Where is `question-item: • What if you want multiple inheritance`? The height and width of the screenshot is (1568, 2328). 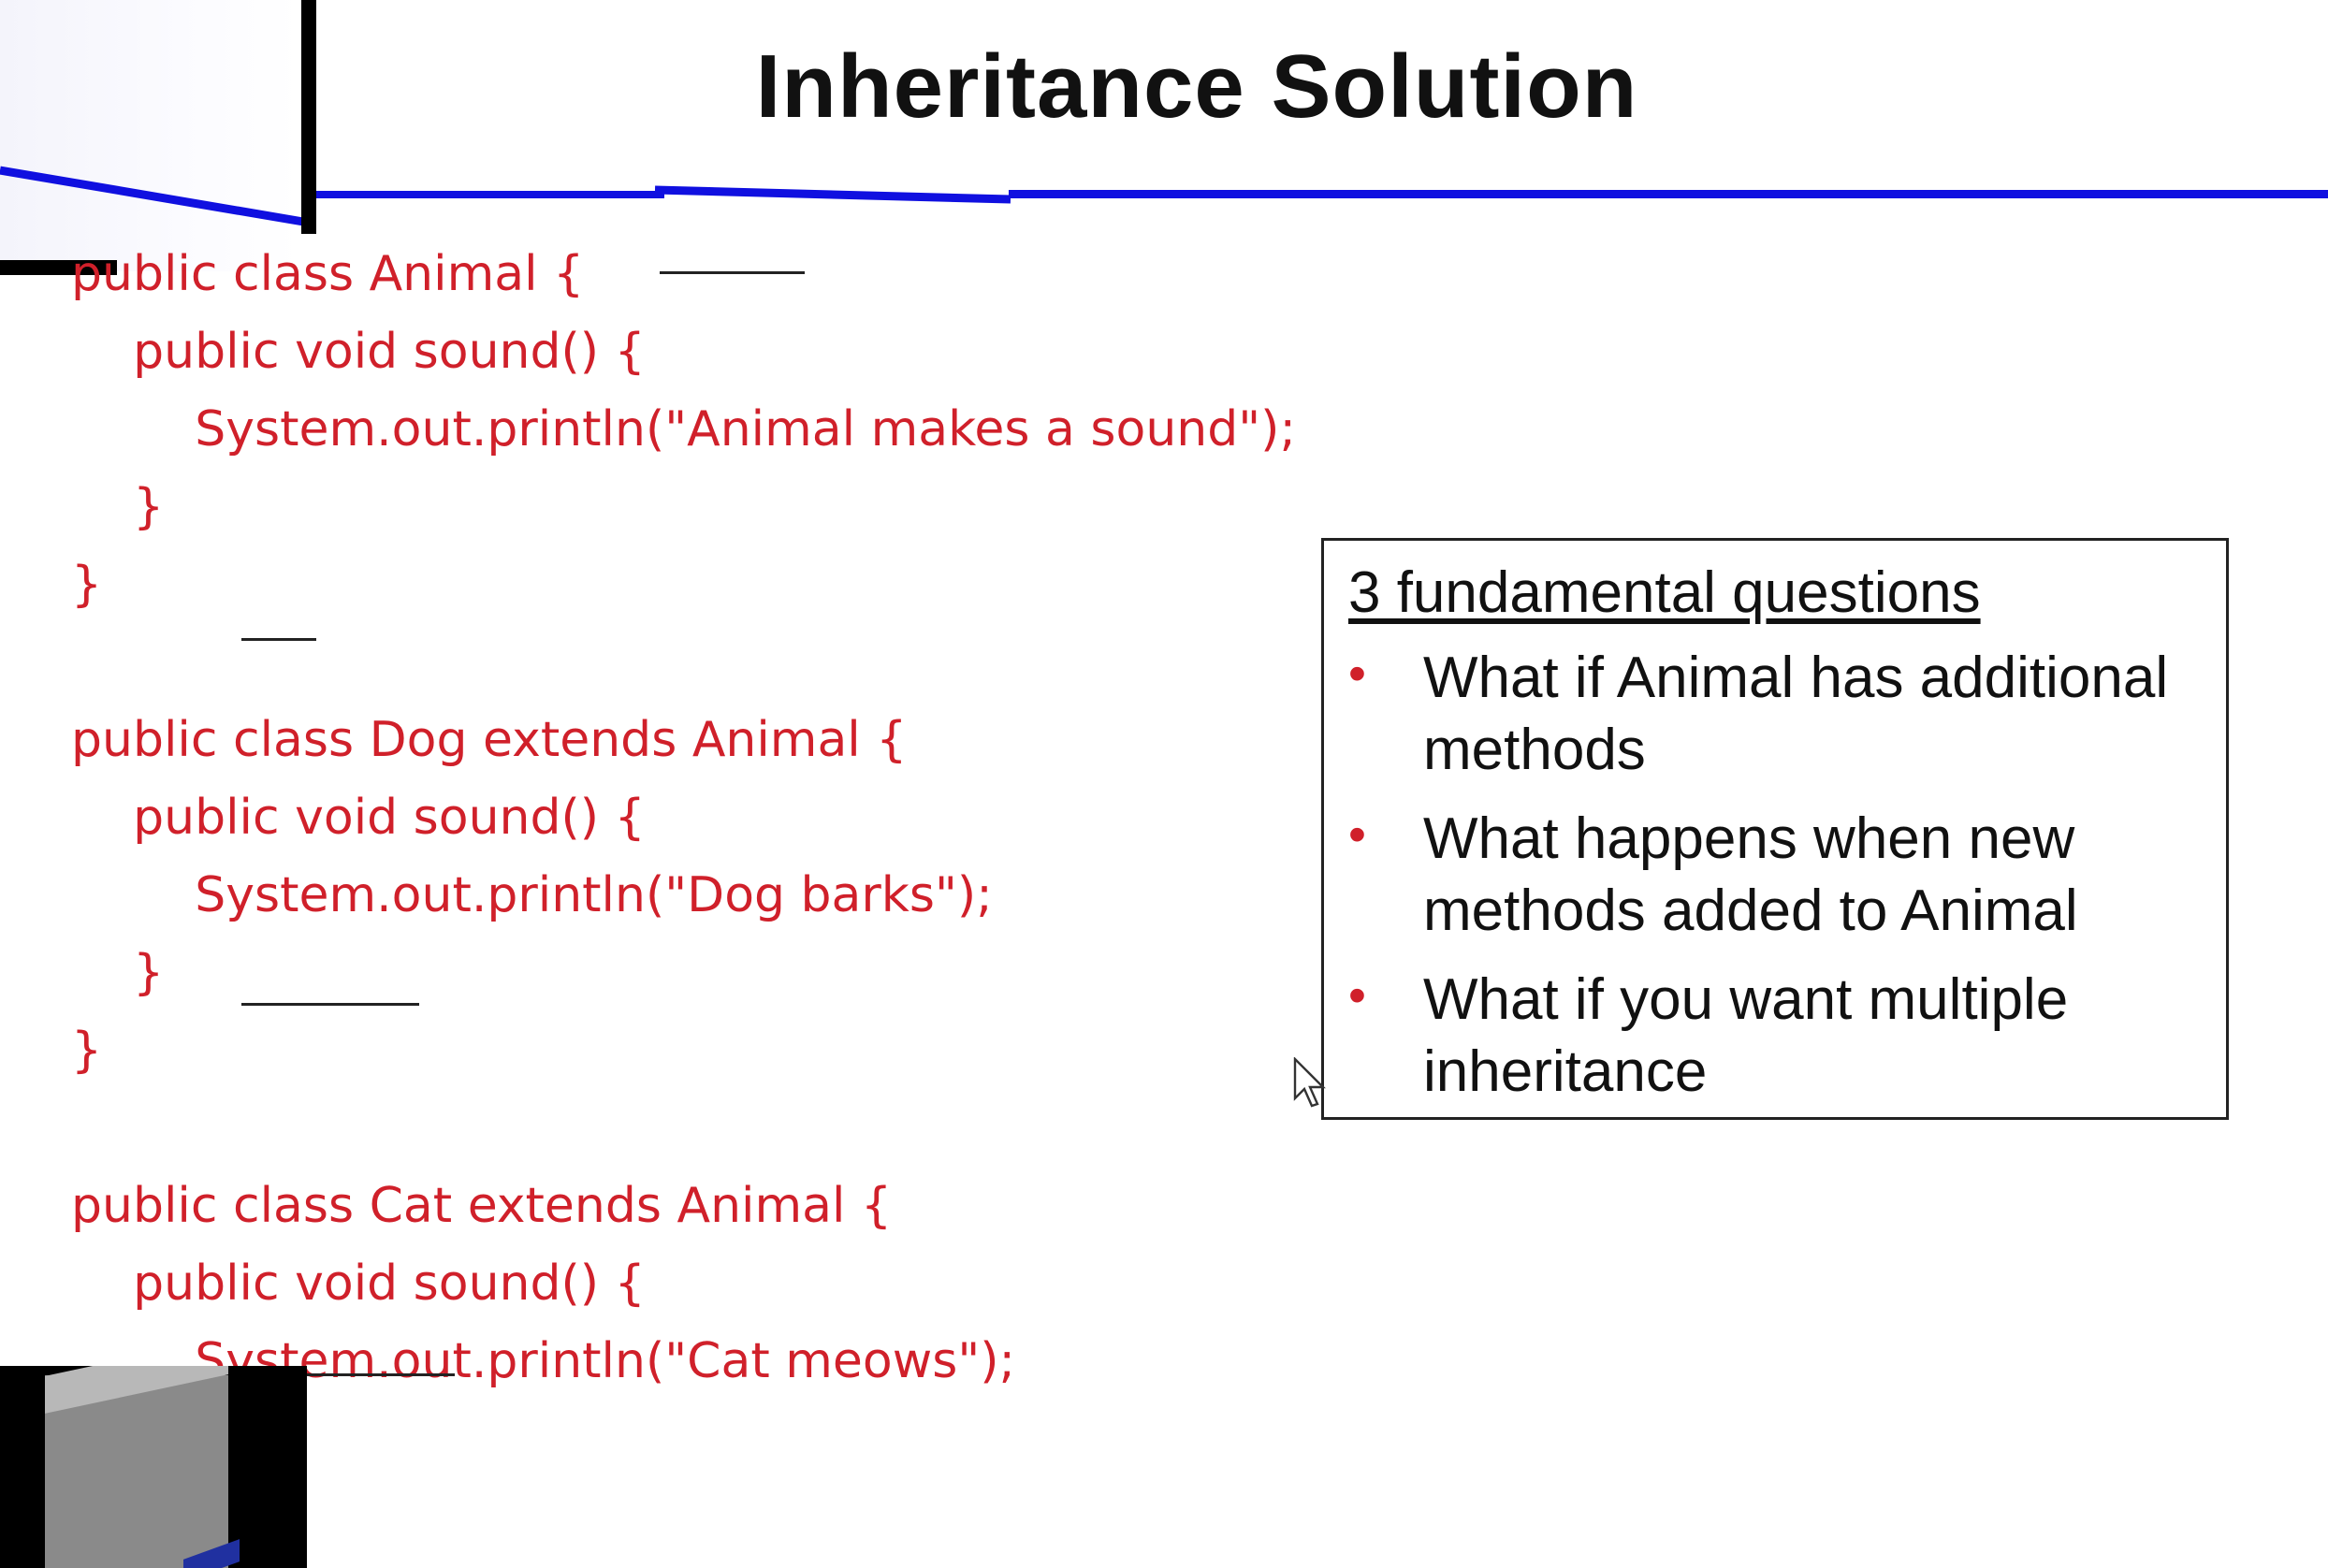
question-item: • What if you want multiple inheritance is located at coordinates (1775, 1036).